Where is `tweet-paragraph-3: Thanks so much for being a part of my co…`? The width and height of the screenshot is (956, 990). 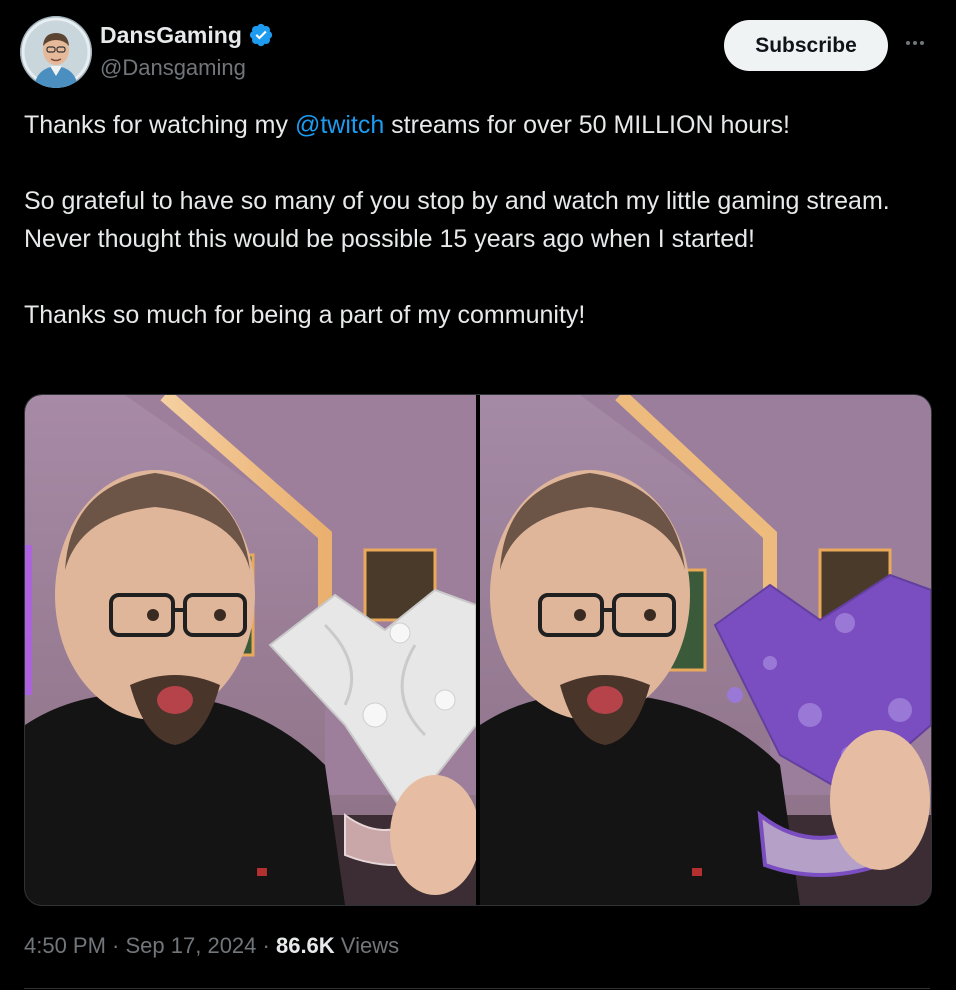 tweet-paragraph-3: Thanks so much for being a part of my co… is located at coordinates (305, 315).